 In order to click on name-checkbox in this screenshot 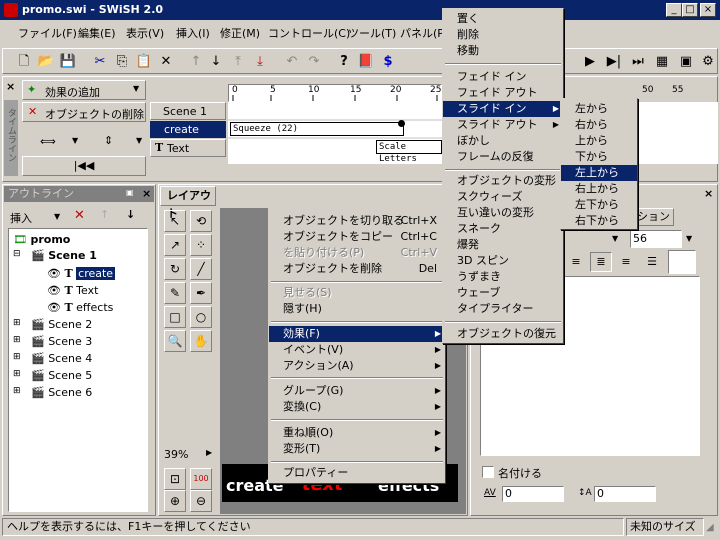, I will do `click(488, 472)`.